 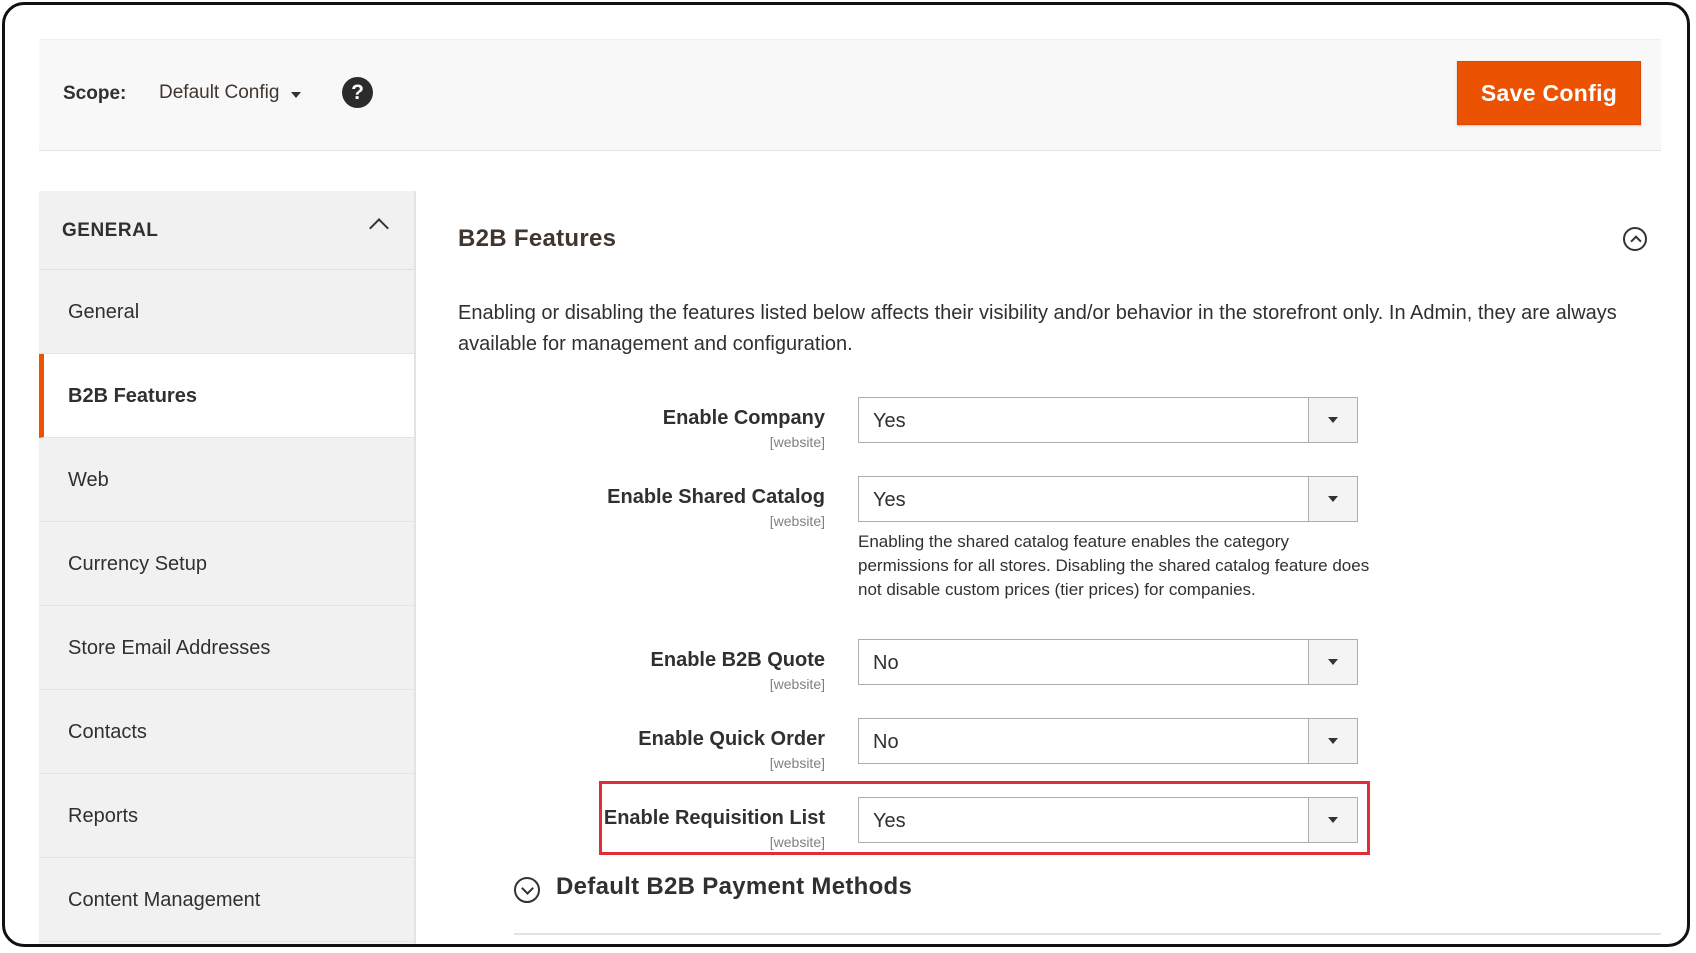 What do you see at coordinates (169, 648) in the screenshot?
I see `sidebar-item-label: Store Email Addresses` at bounding box center [169, 648].